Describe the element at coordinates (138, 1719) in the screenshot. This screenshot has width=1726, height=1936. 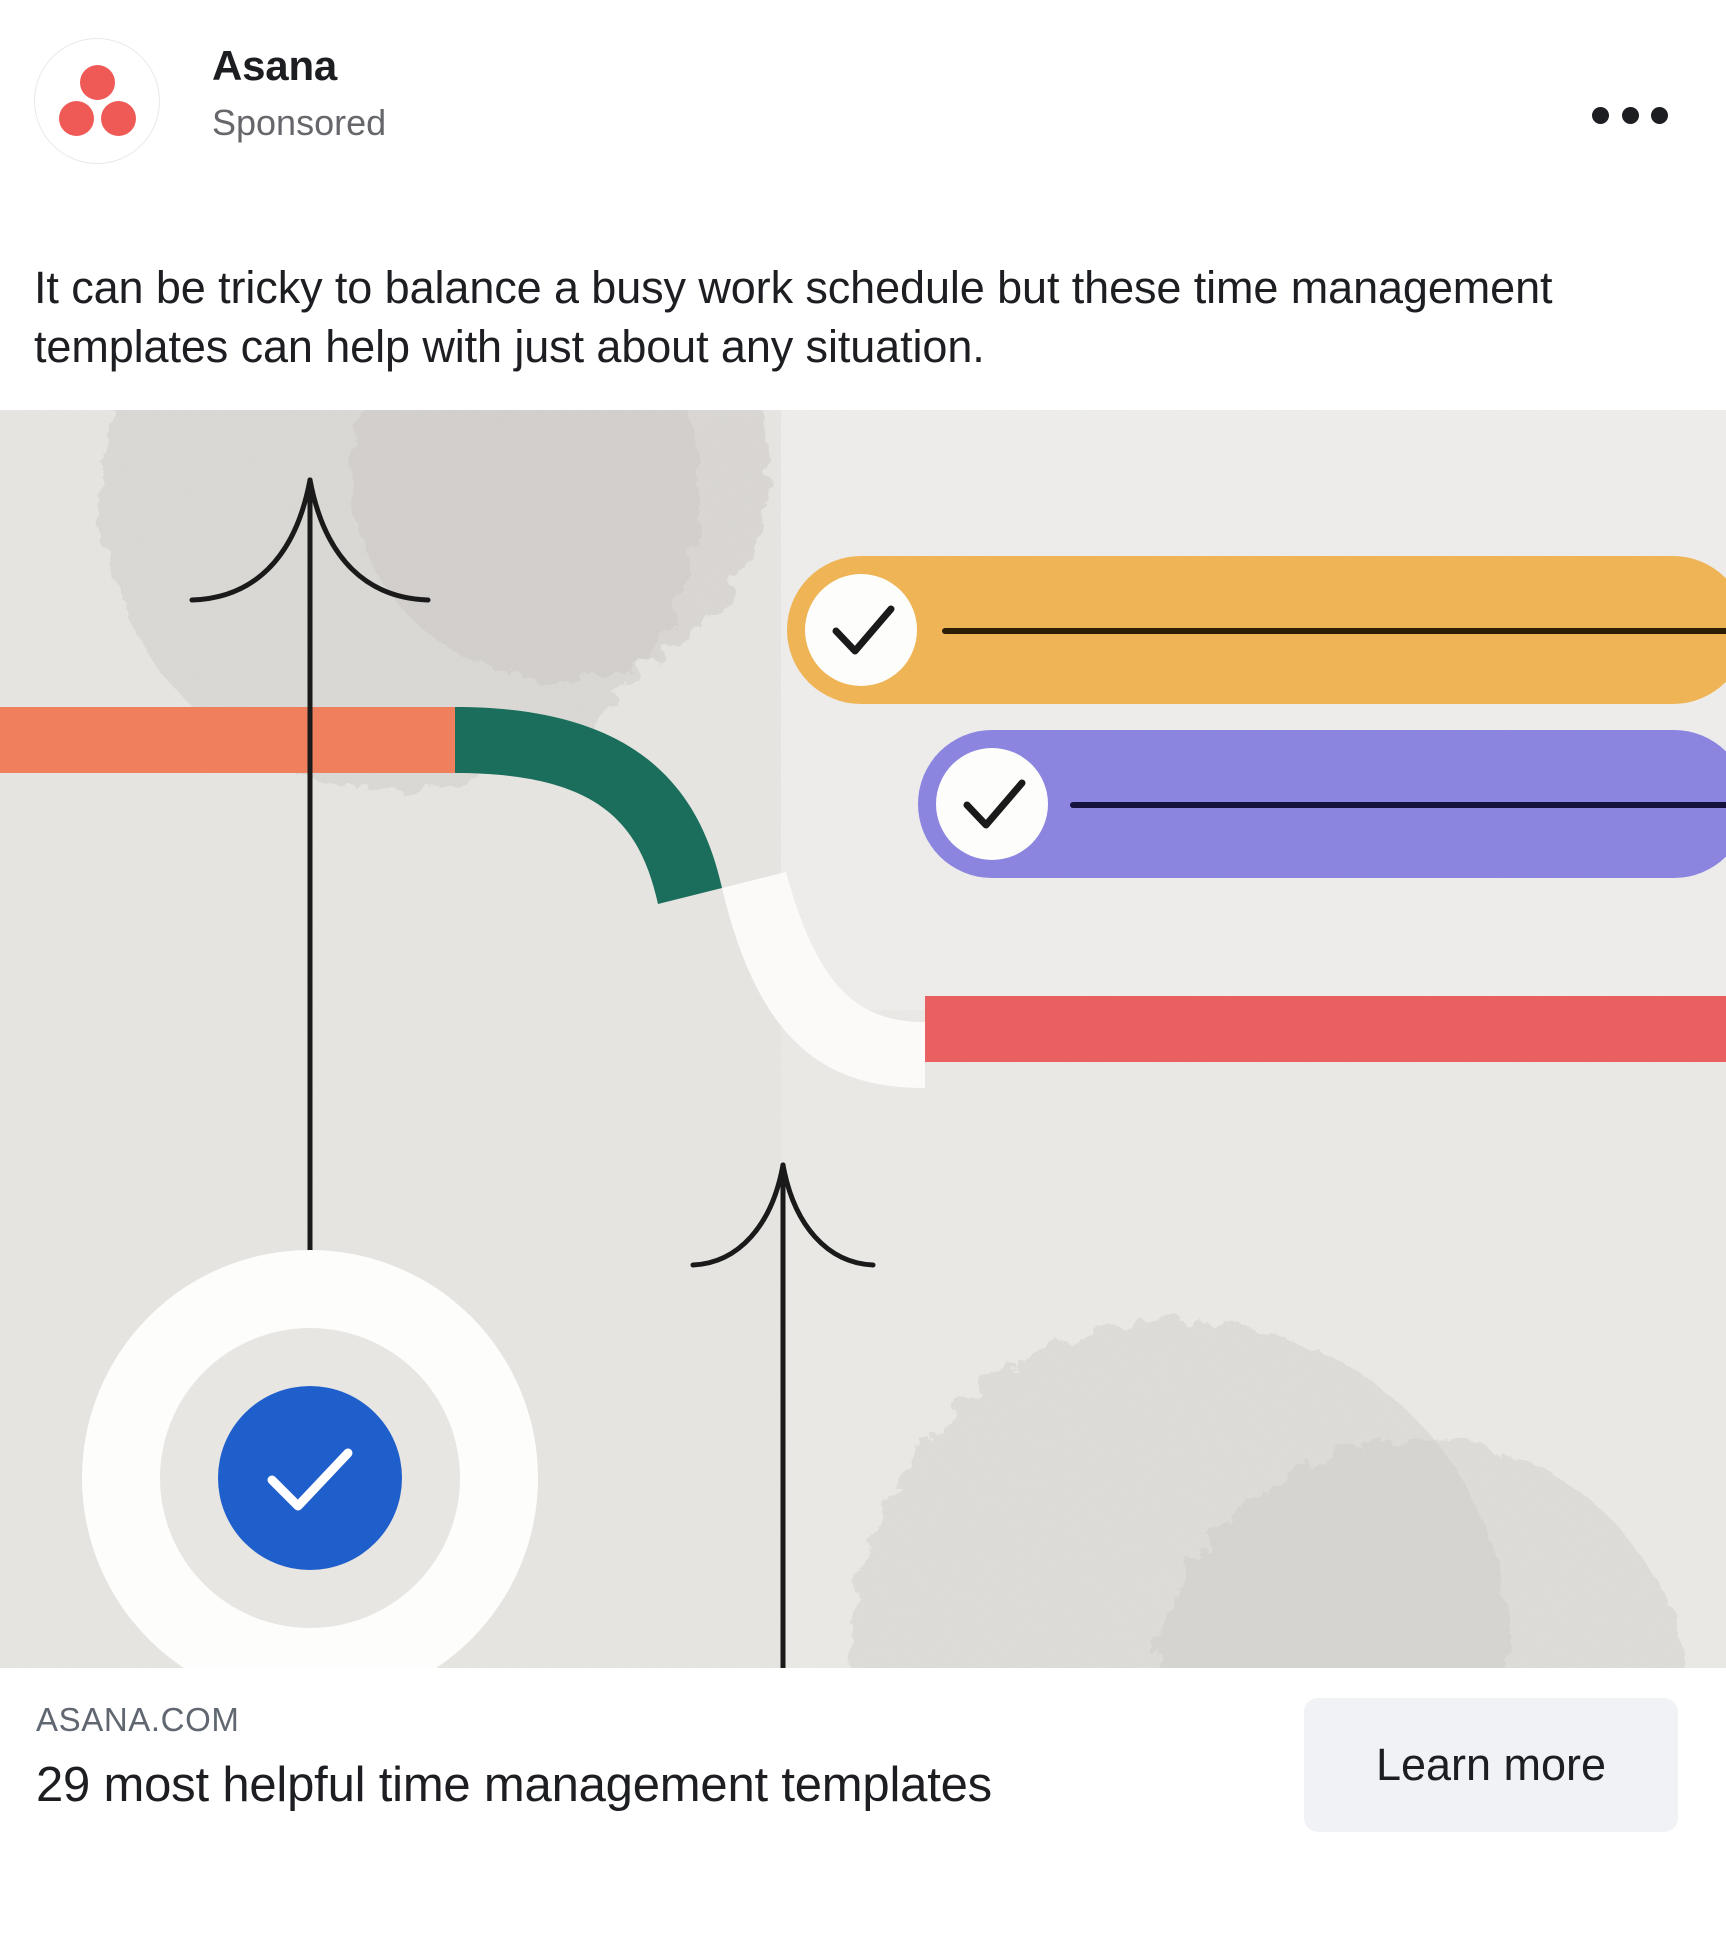
I see `link-domain: ASANA.COM` at that location.